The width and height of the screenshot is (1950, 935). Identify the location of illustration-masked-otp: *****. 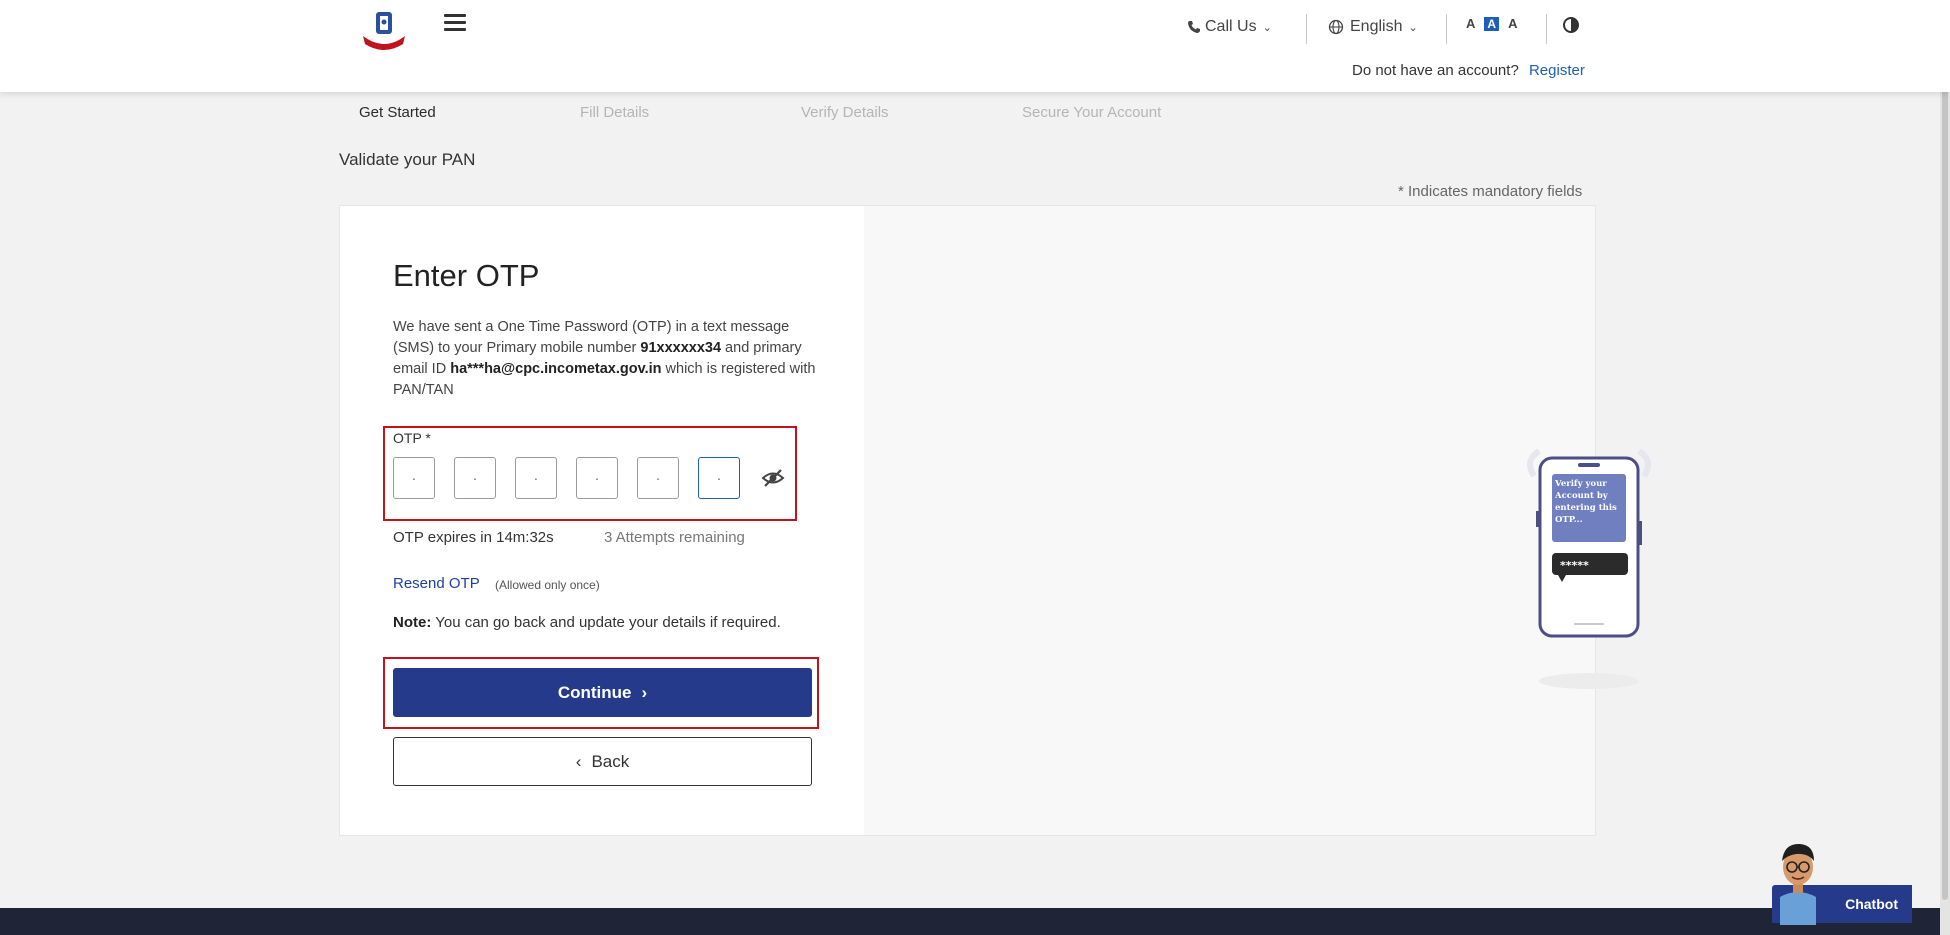
(1574, 565).